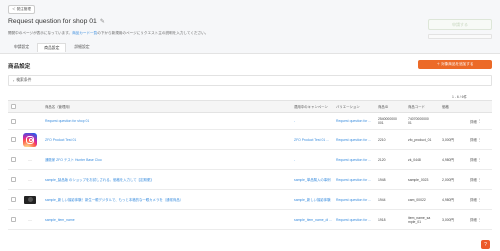  Describe the element at coordinates (30, 199) in the screenshot. I see `camera-thumbnail-icon` at that location.